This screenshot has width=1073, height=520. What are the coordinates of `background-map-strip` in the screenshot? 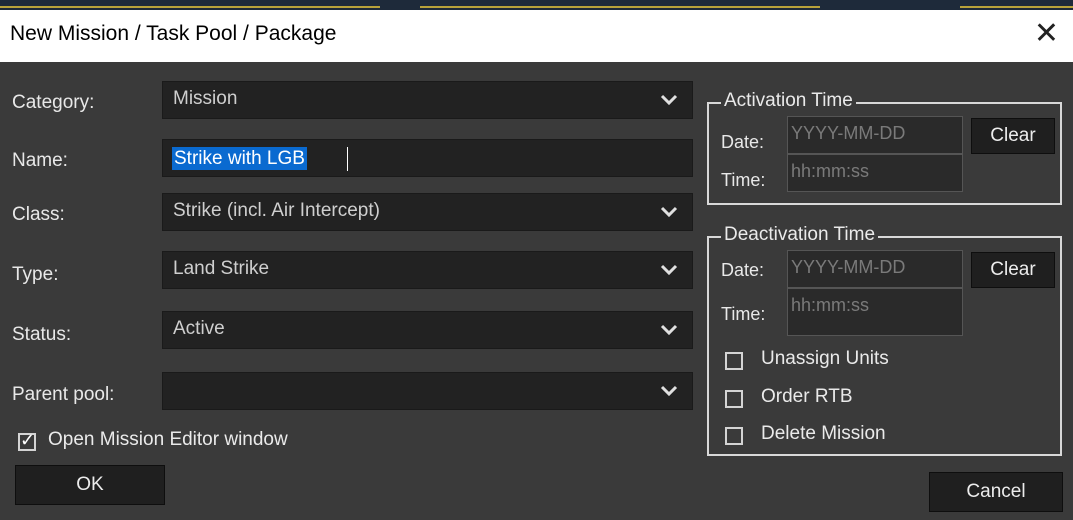 It's located at (536, 5).